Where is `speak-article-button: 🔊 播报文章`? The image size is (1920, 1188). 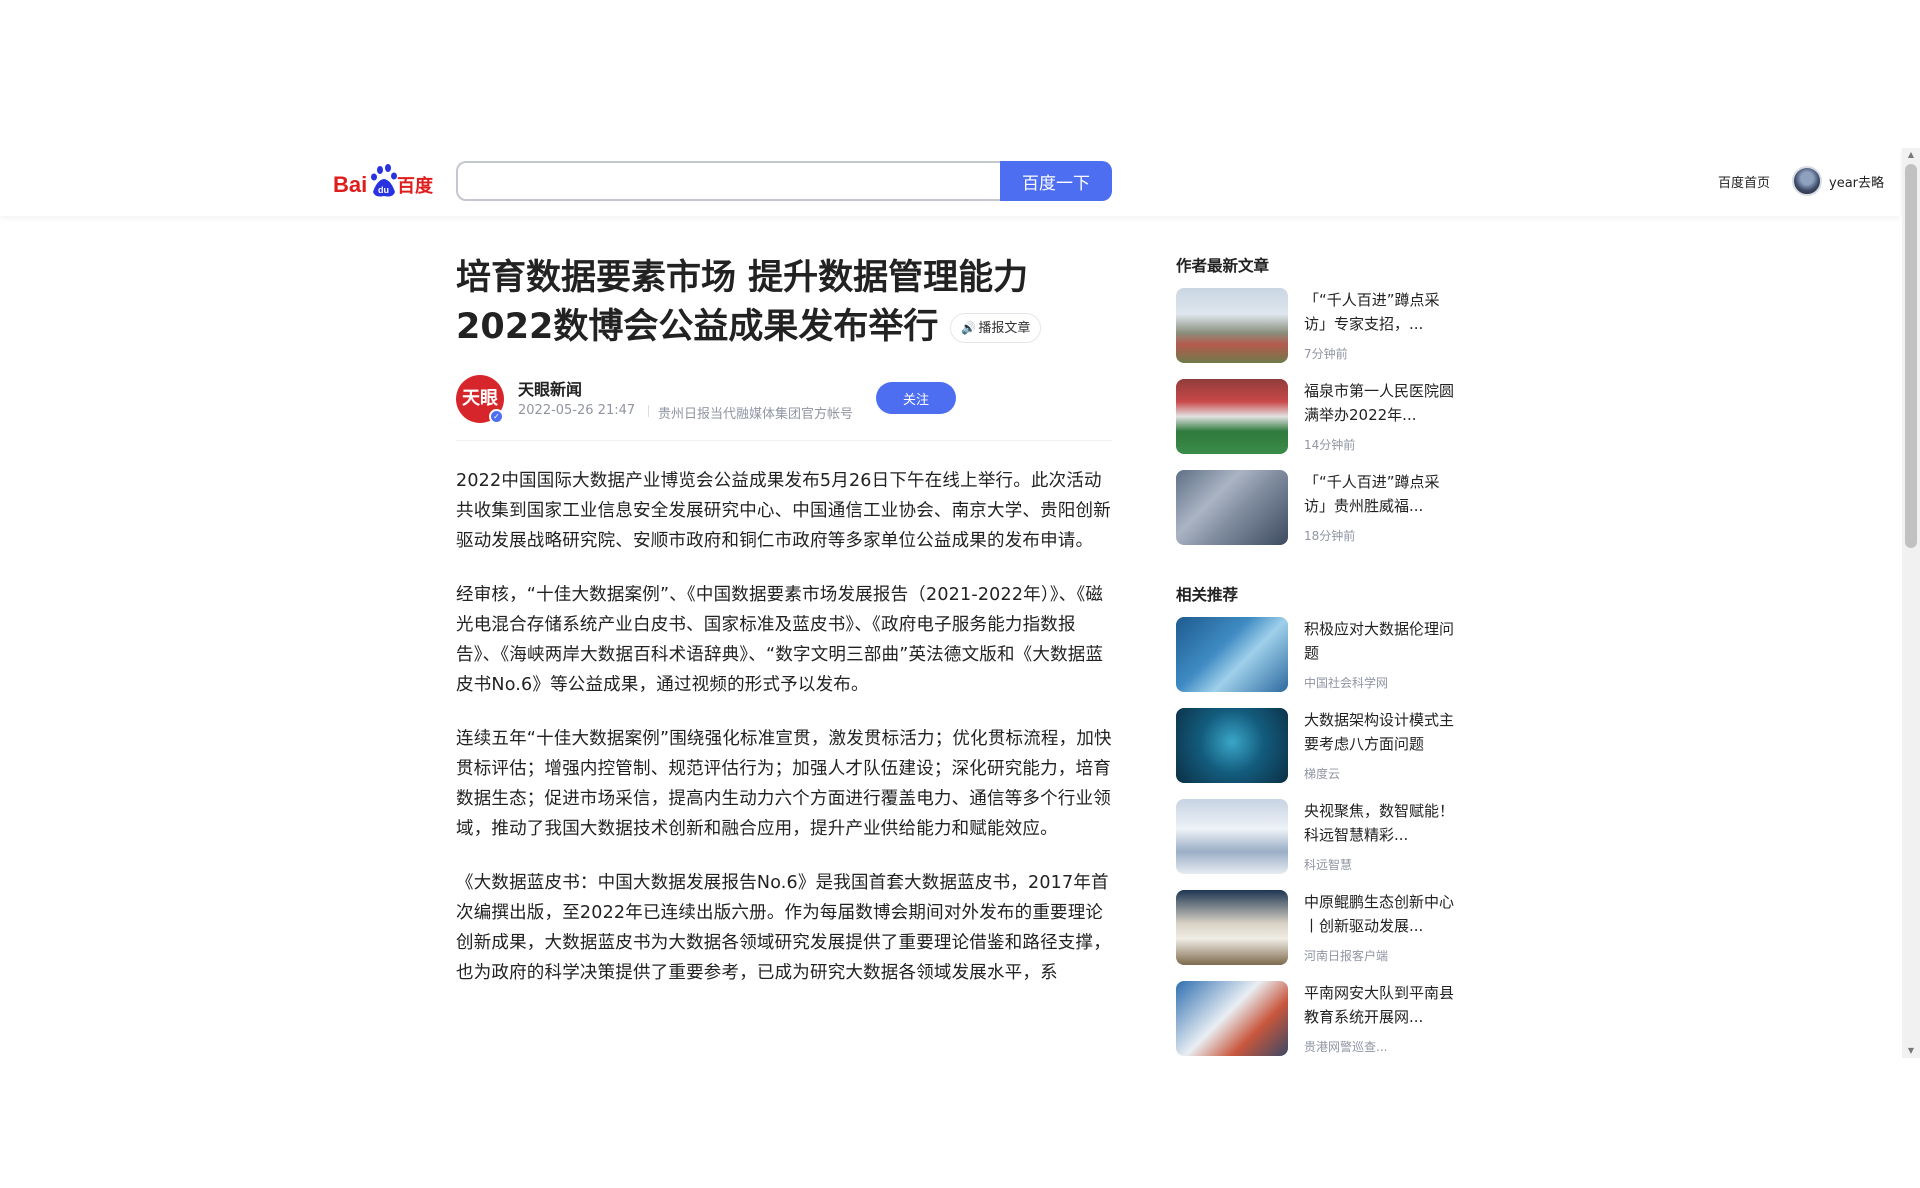
speak-article-button: 🔊 播报文章 is located at coordinates (996, 328).